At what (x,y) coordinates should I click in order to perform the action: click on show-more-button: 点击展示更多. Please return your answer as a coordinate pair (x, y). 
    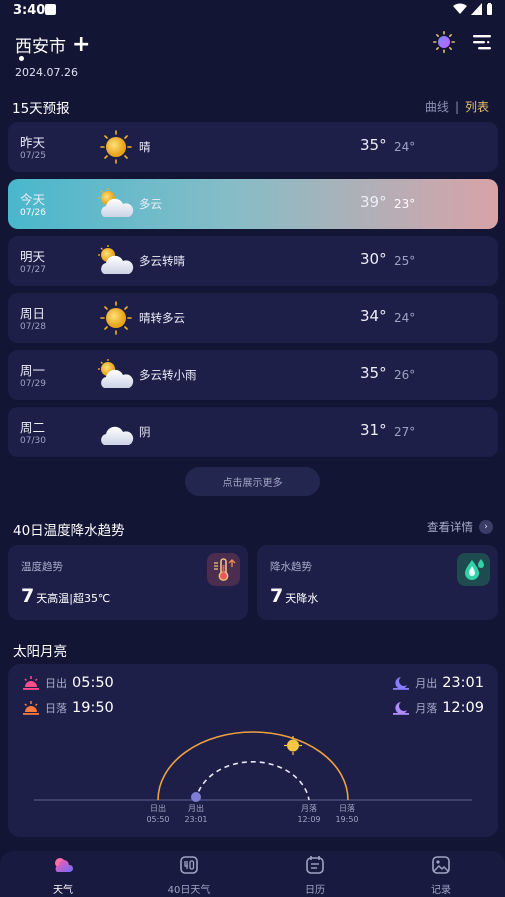
    Looking at the image, I should click on (252, 481).